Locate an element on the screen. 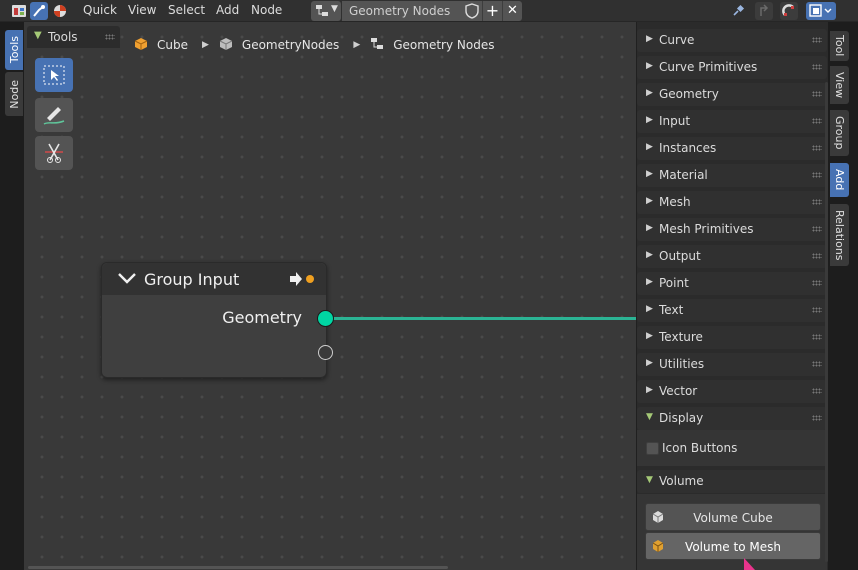  new-plus-icon: + is located at coordinates (492, 11).